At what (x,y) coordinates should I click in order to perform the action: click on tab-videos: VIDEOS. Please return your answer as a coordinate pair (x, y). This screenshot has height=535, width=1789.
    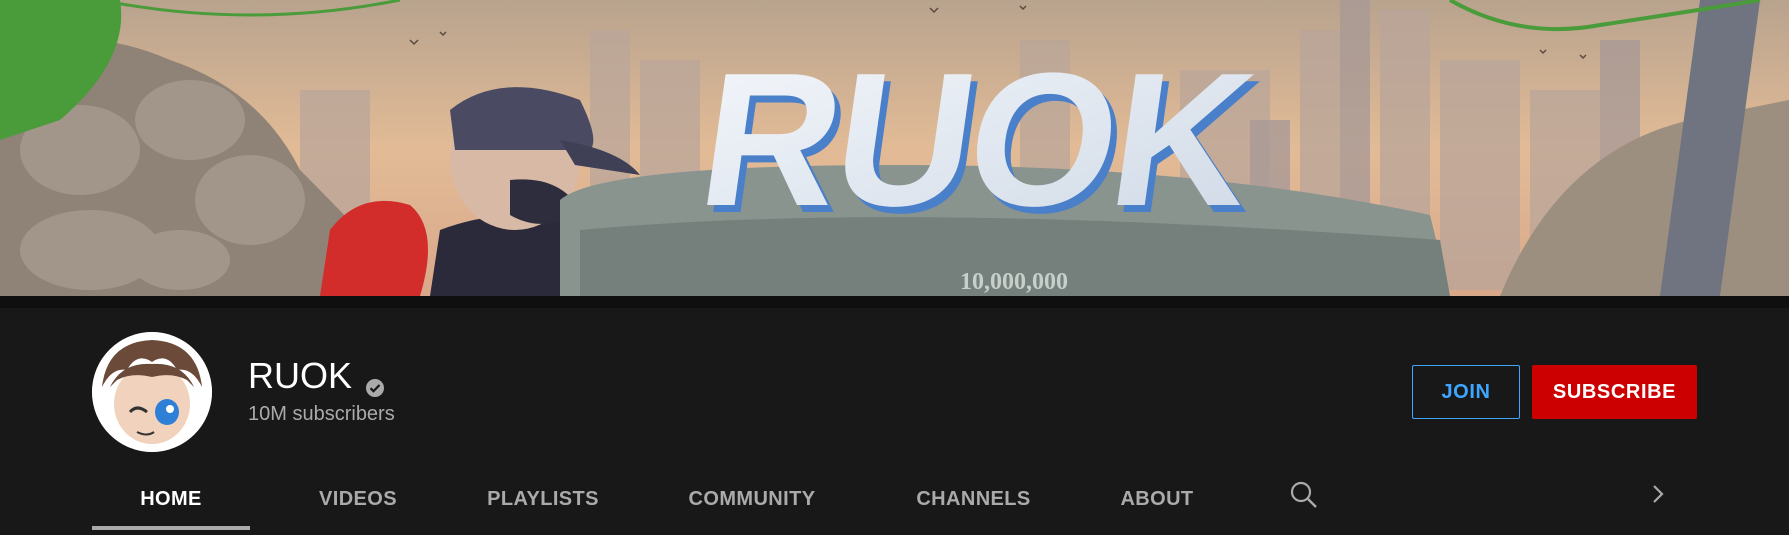
    Looking at the image, I should click on (358, 499).